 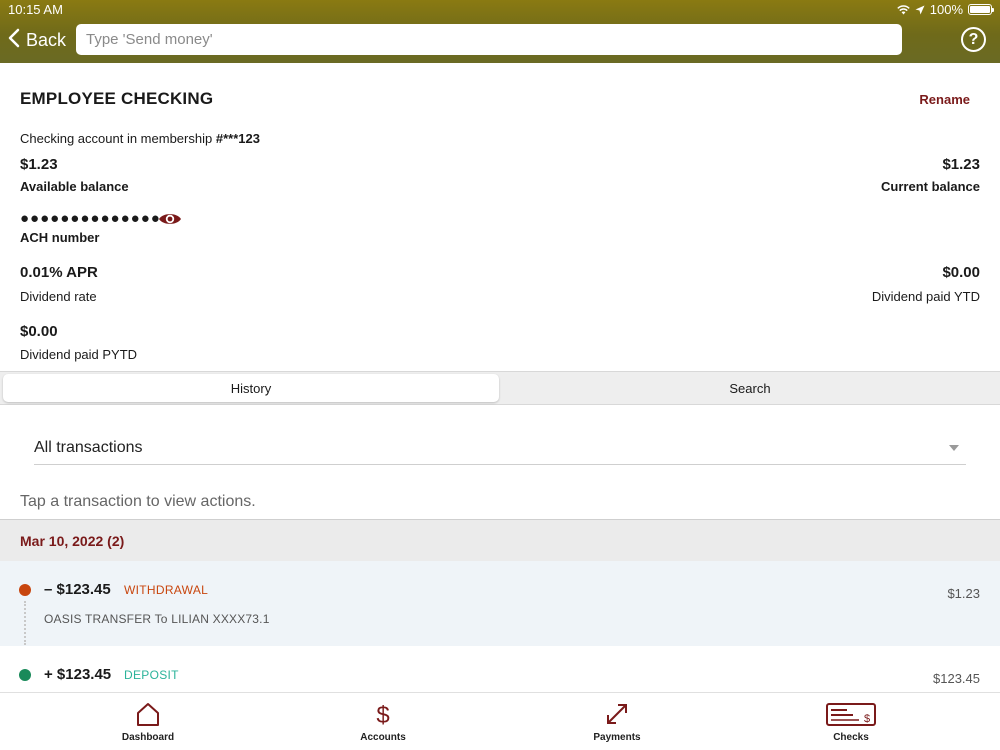 I want to click on current-balance-value: $1.23, so click(x=961, y=164).